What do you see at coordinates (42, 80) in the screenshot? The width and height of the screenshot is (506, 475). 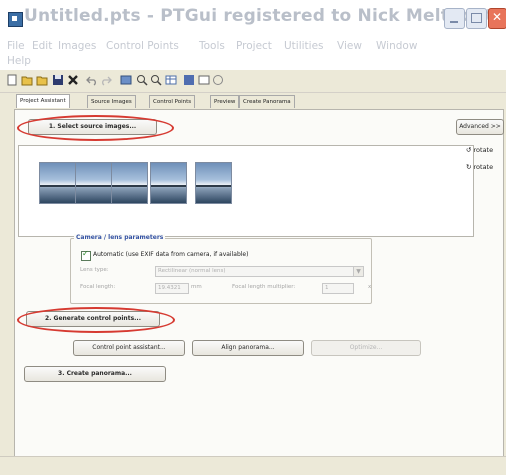 I see `open-recent-icon` at bounding box center [42, 80].